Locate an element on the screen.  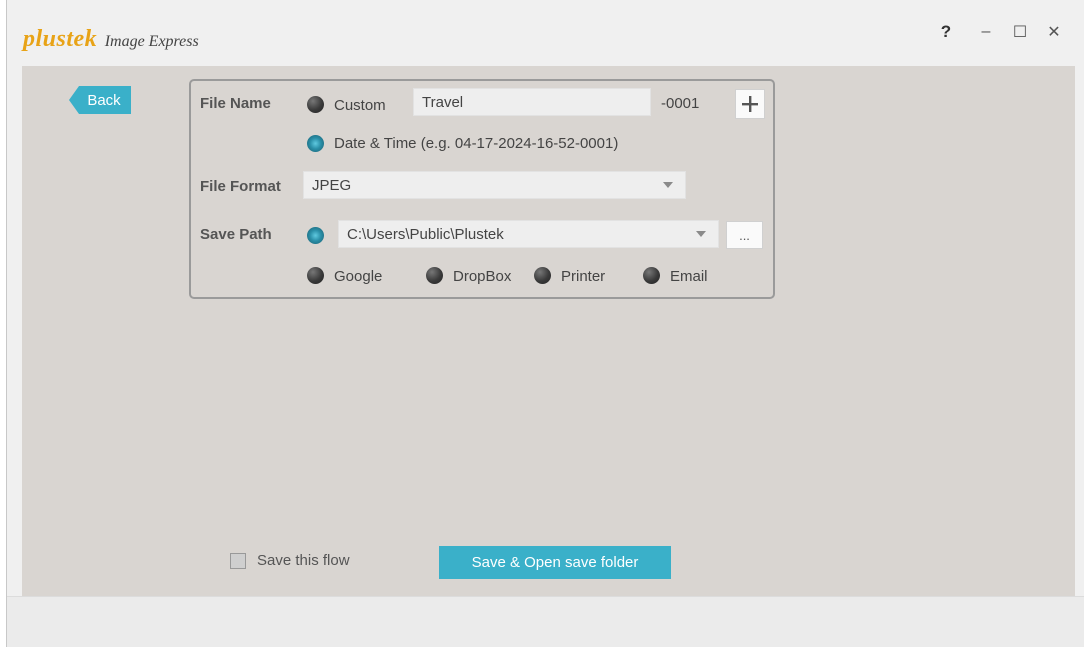
add-button is located at coordinates (750, 104).